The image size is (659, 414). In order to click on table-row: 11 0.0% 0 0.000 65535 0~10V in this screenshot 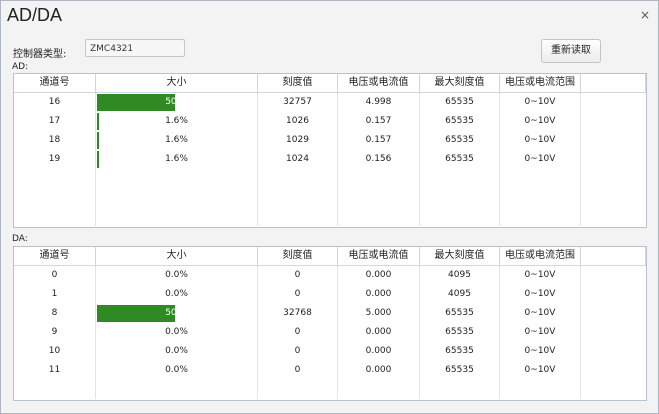, I will do `click(330, 370)`.